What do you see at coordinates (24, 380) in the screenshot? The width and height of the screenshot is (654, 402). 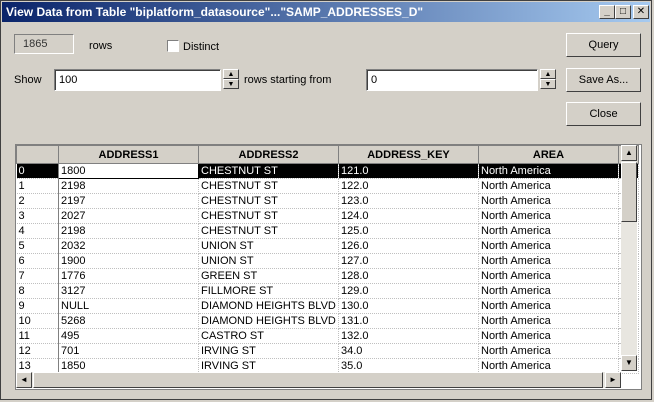 I see `scroll-left-icon: ◄` at bounding box center [24, 380].